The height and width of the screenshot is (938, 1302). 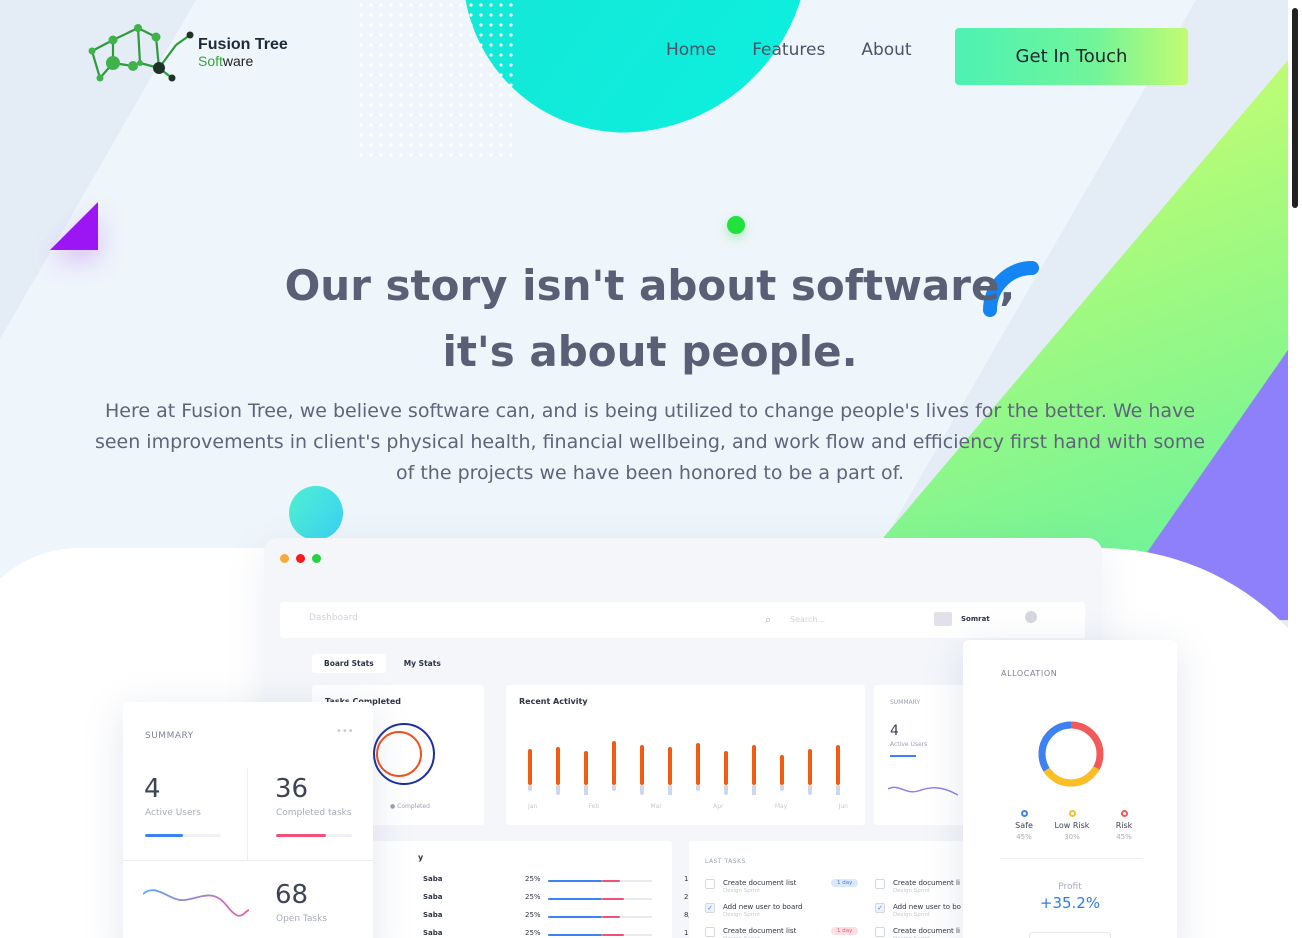 What do you see at coordinates (314, 813) in the screenshot?
I see `completed-tasks-label: Completed tasks` at bounding box center [314, 813].